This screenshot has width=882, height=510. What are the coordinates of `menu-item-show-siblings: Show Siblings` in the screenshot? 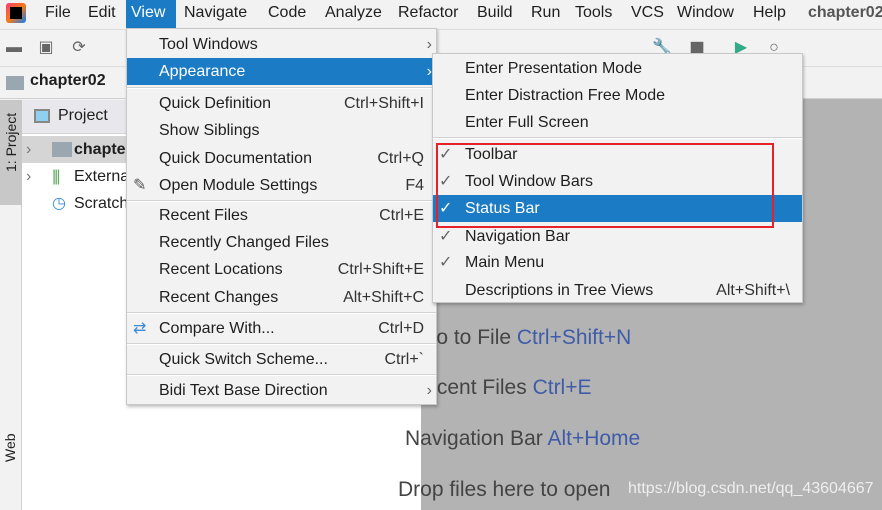 It's located at (281, 130).